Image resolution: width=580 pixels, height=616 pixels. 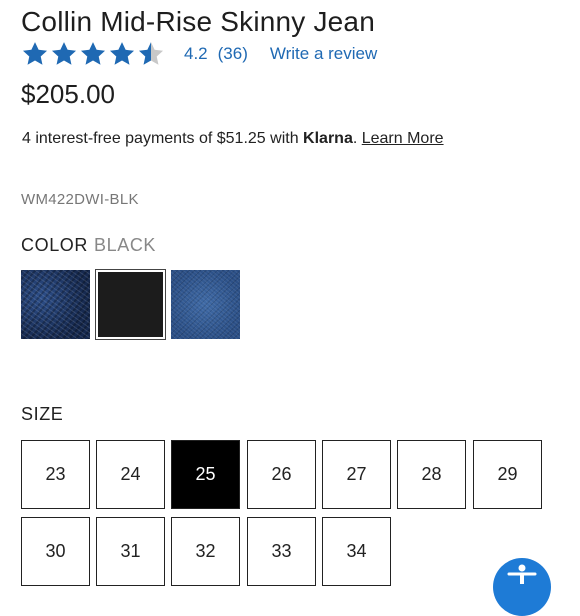 What do you see at coordinates (205, 474) in the screenshot?
I see `size-option-25: 25` at bounding box center [205, 474].